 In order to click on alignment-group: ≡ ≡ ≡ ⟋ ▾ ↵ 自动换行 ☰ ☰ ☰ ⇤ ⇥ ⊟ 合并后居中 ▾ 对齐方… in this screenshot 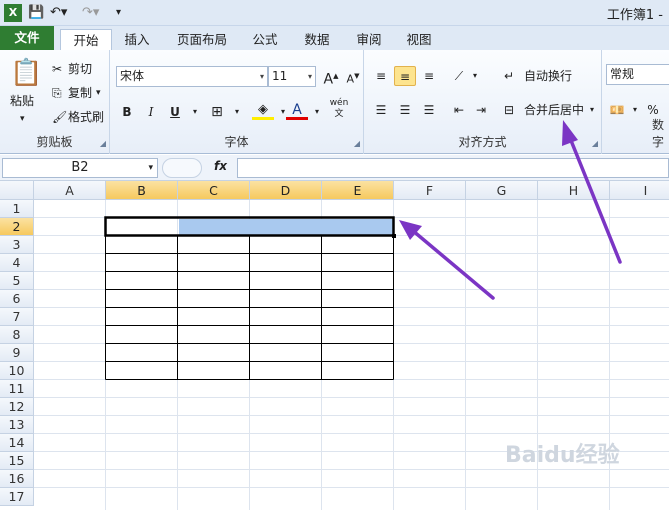, I will do `click(483, 102)`.